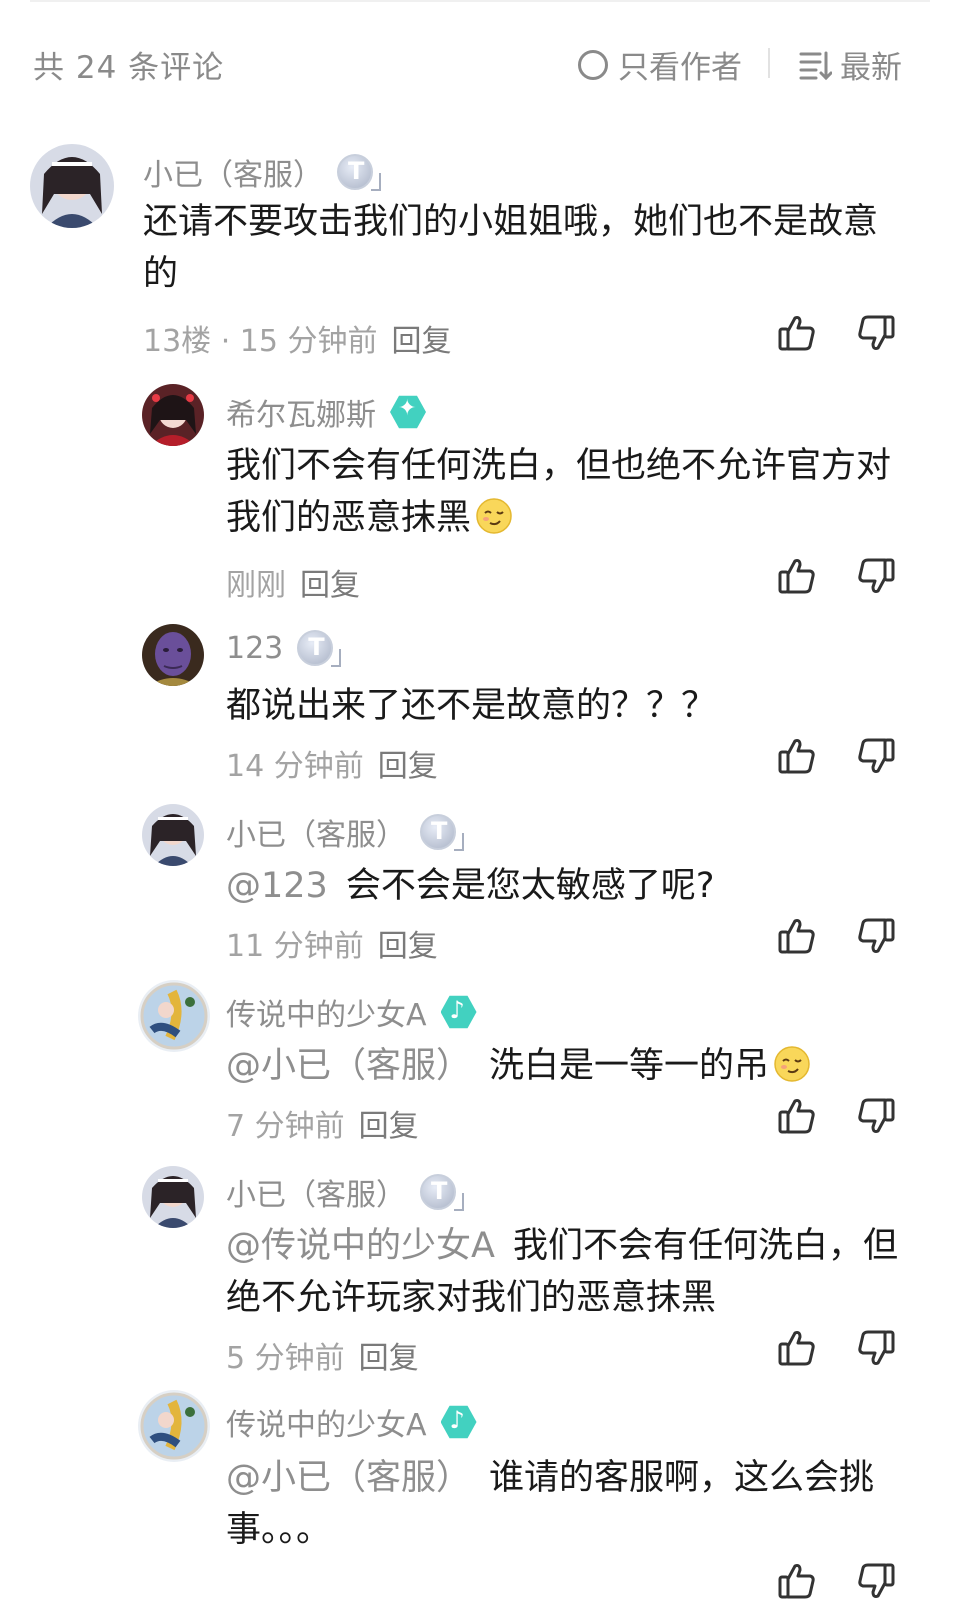  What do you see at coordinates (255, 648) in the screenshot?
I see `author-name: 123` at bounding box center [255, 648].